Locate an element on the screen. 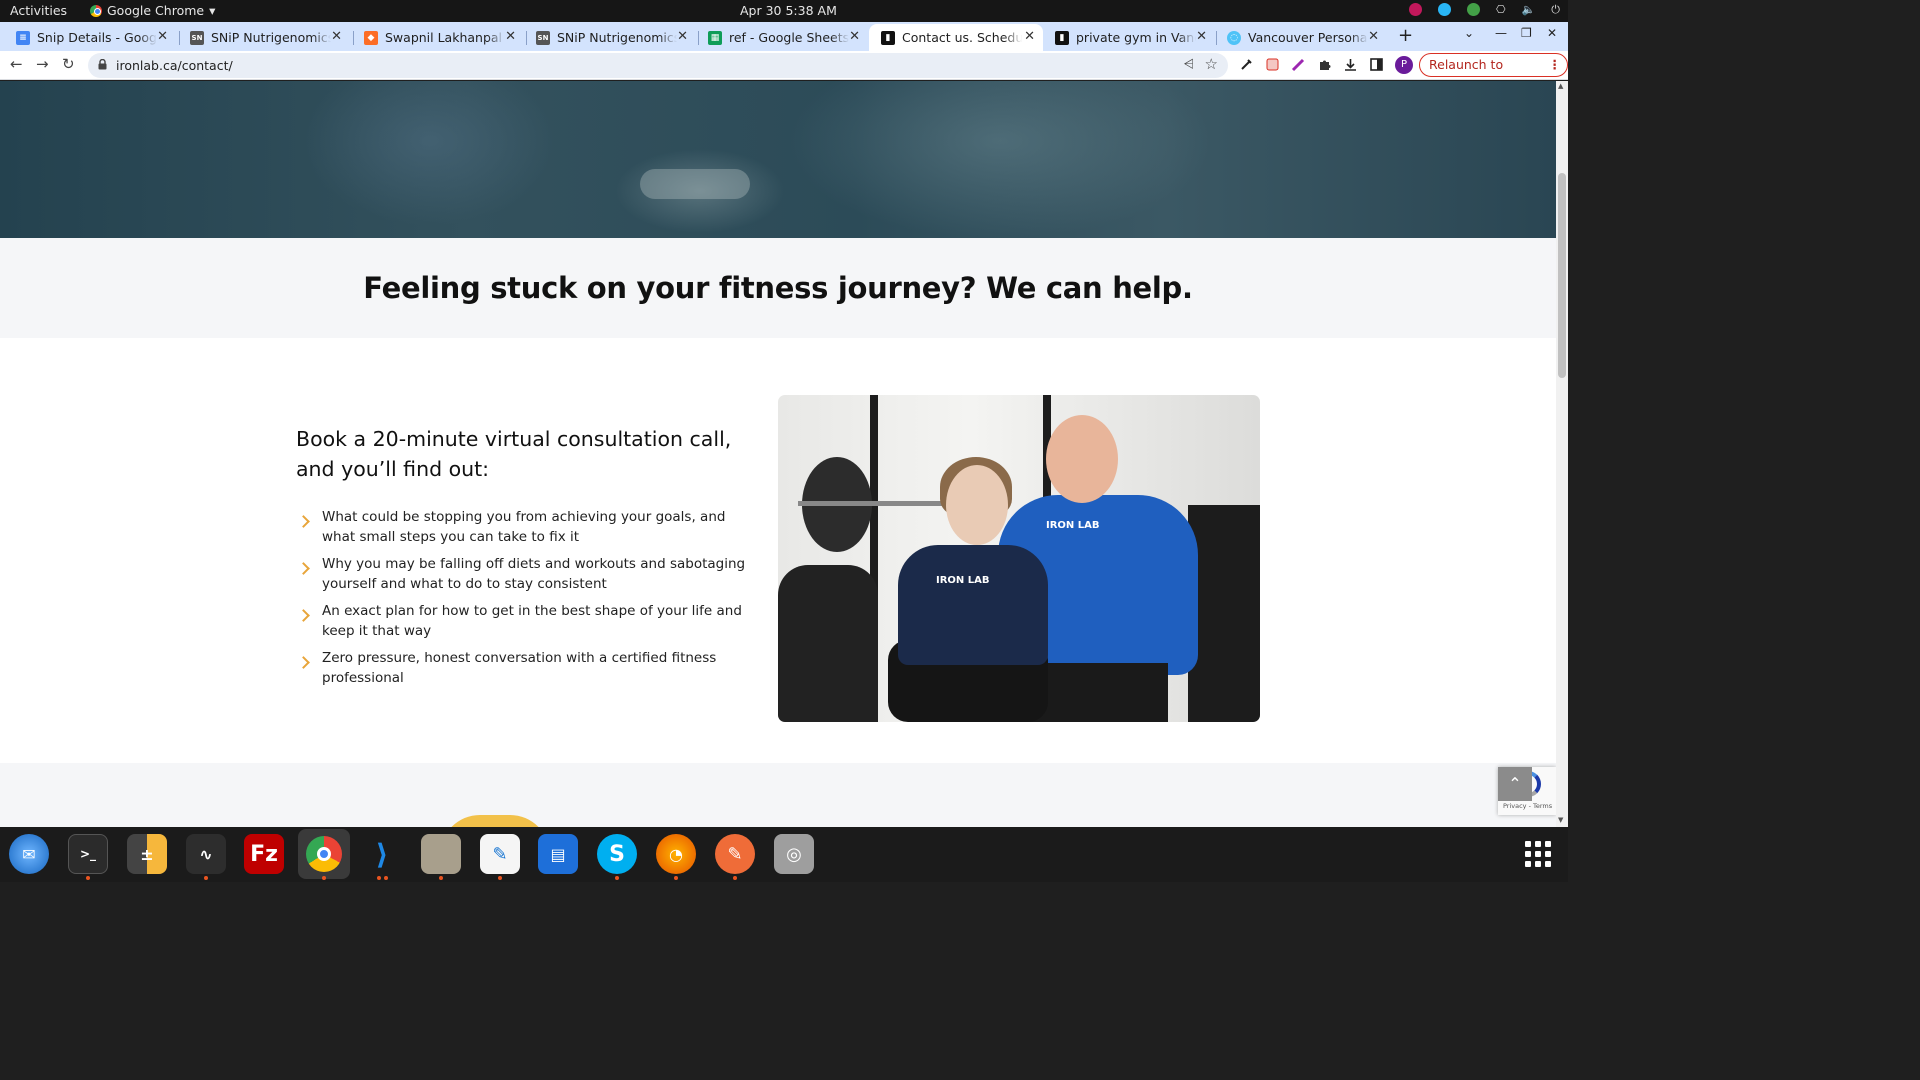 The image size is (1920, 1080). tab-snip-admin-1: SN SNiP Nutrigenomics Admin ✕ is located at coordinates (264, 37).